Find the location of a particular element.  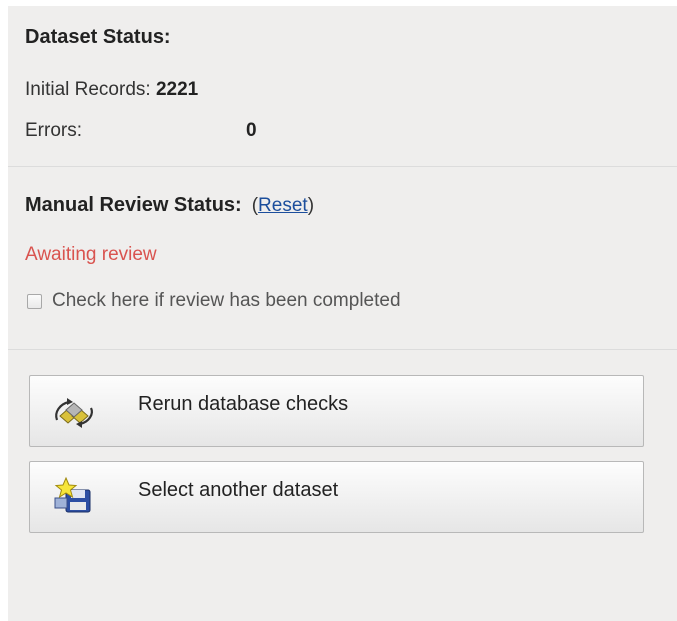

reset-link: Reset is located at coordinates (283, 205).